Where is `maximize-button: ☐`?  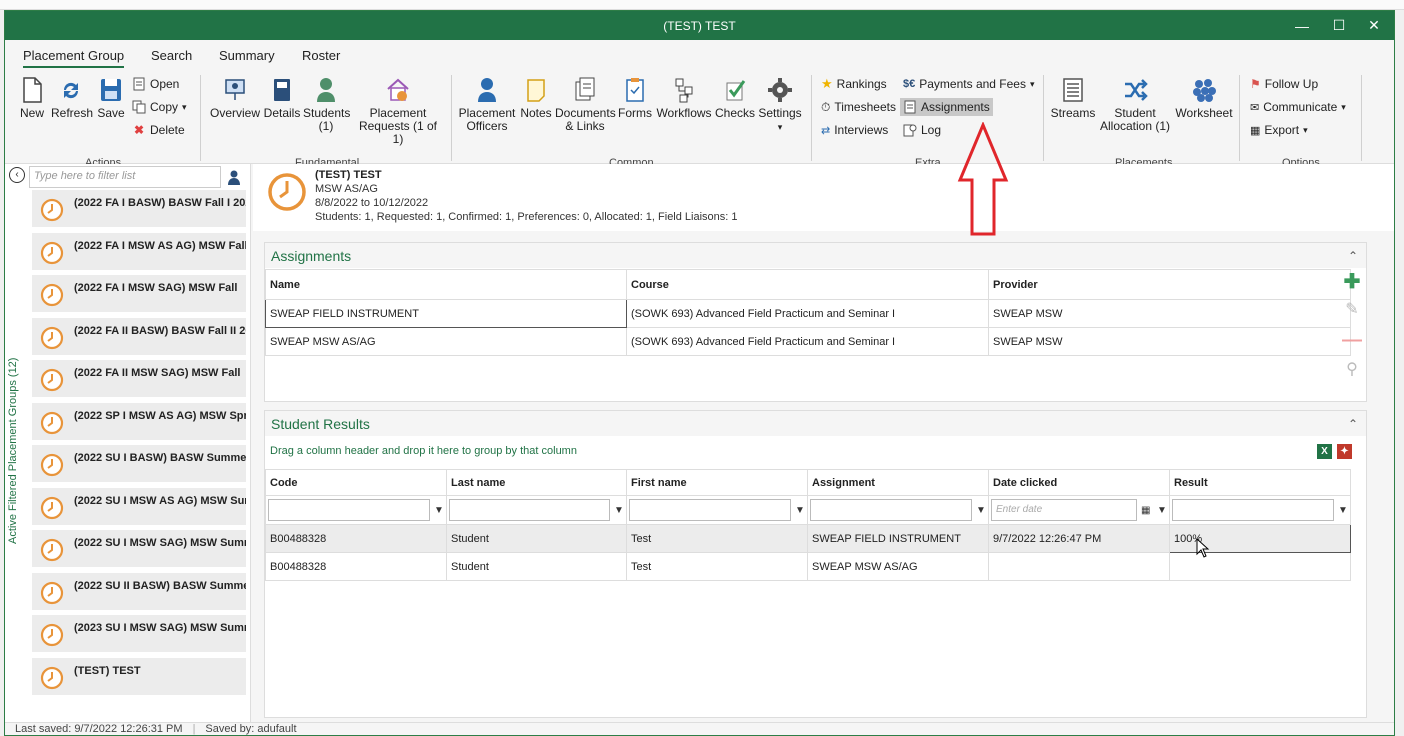 maximize-button: ☐ is located at coordinates (1339, 25).